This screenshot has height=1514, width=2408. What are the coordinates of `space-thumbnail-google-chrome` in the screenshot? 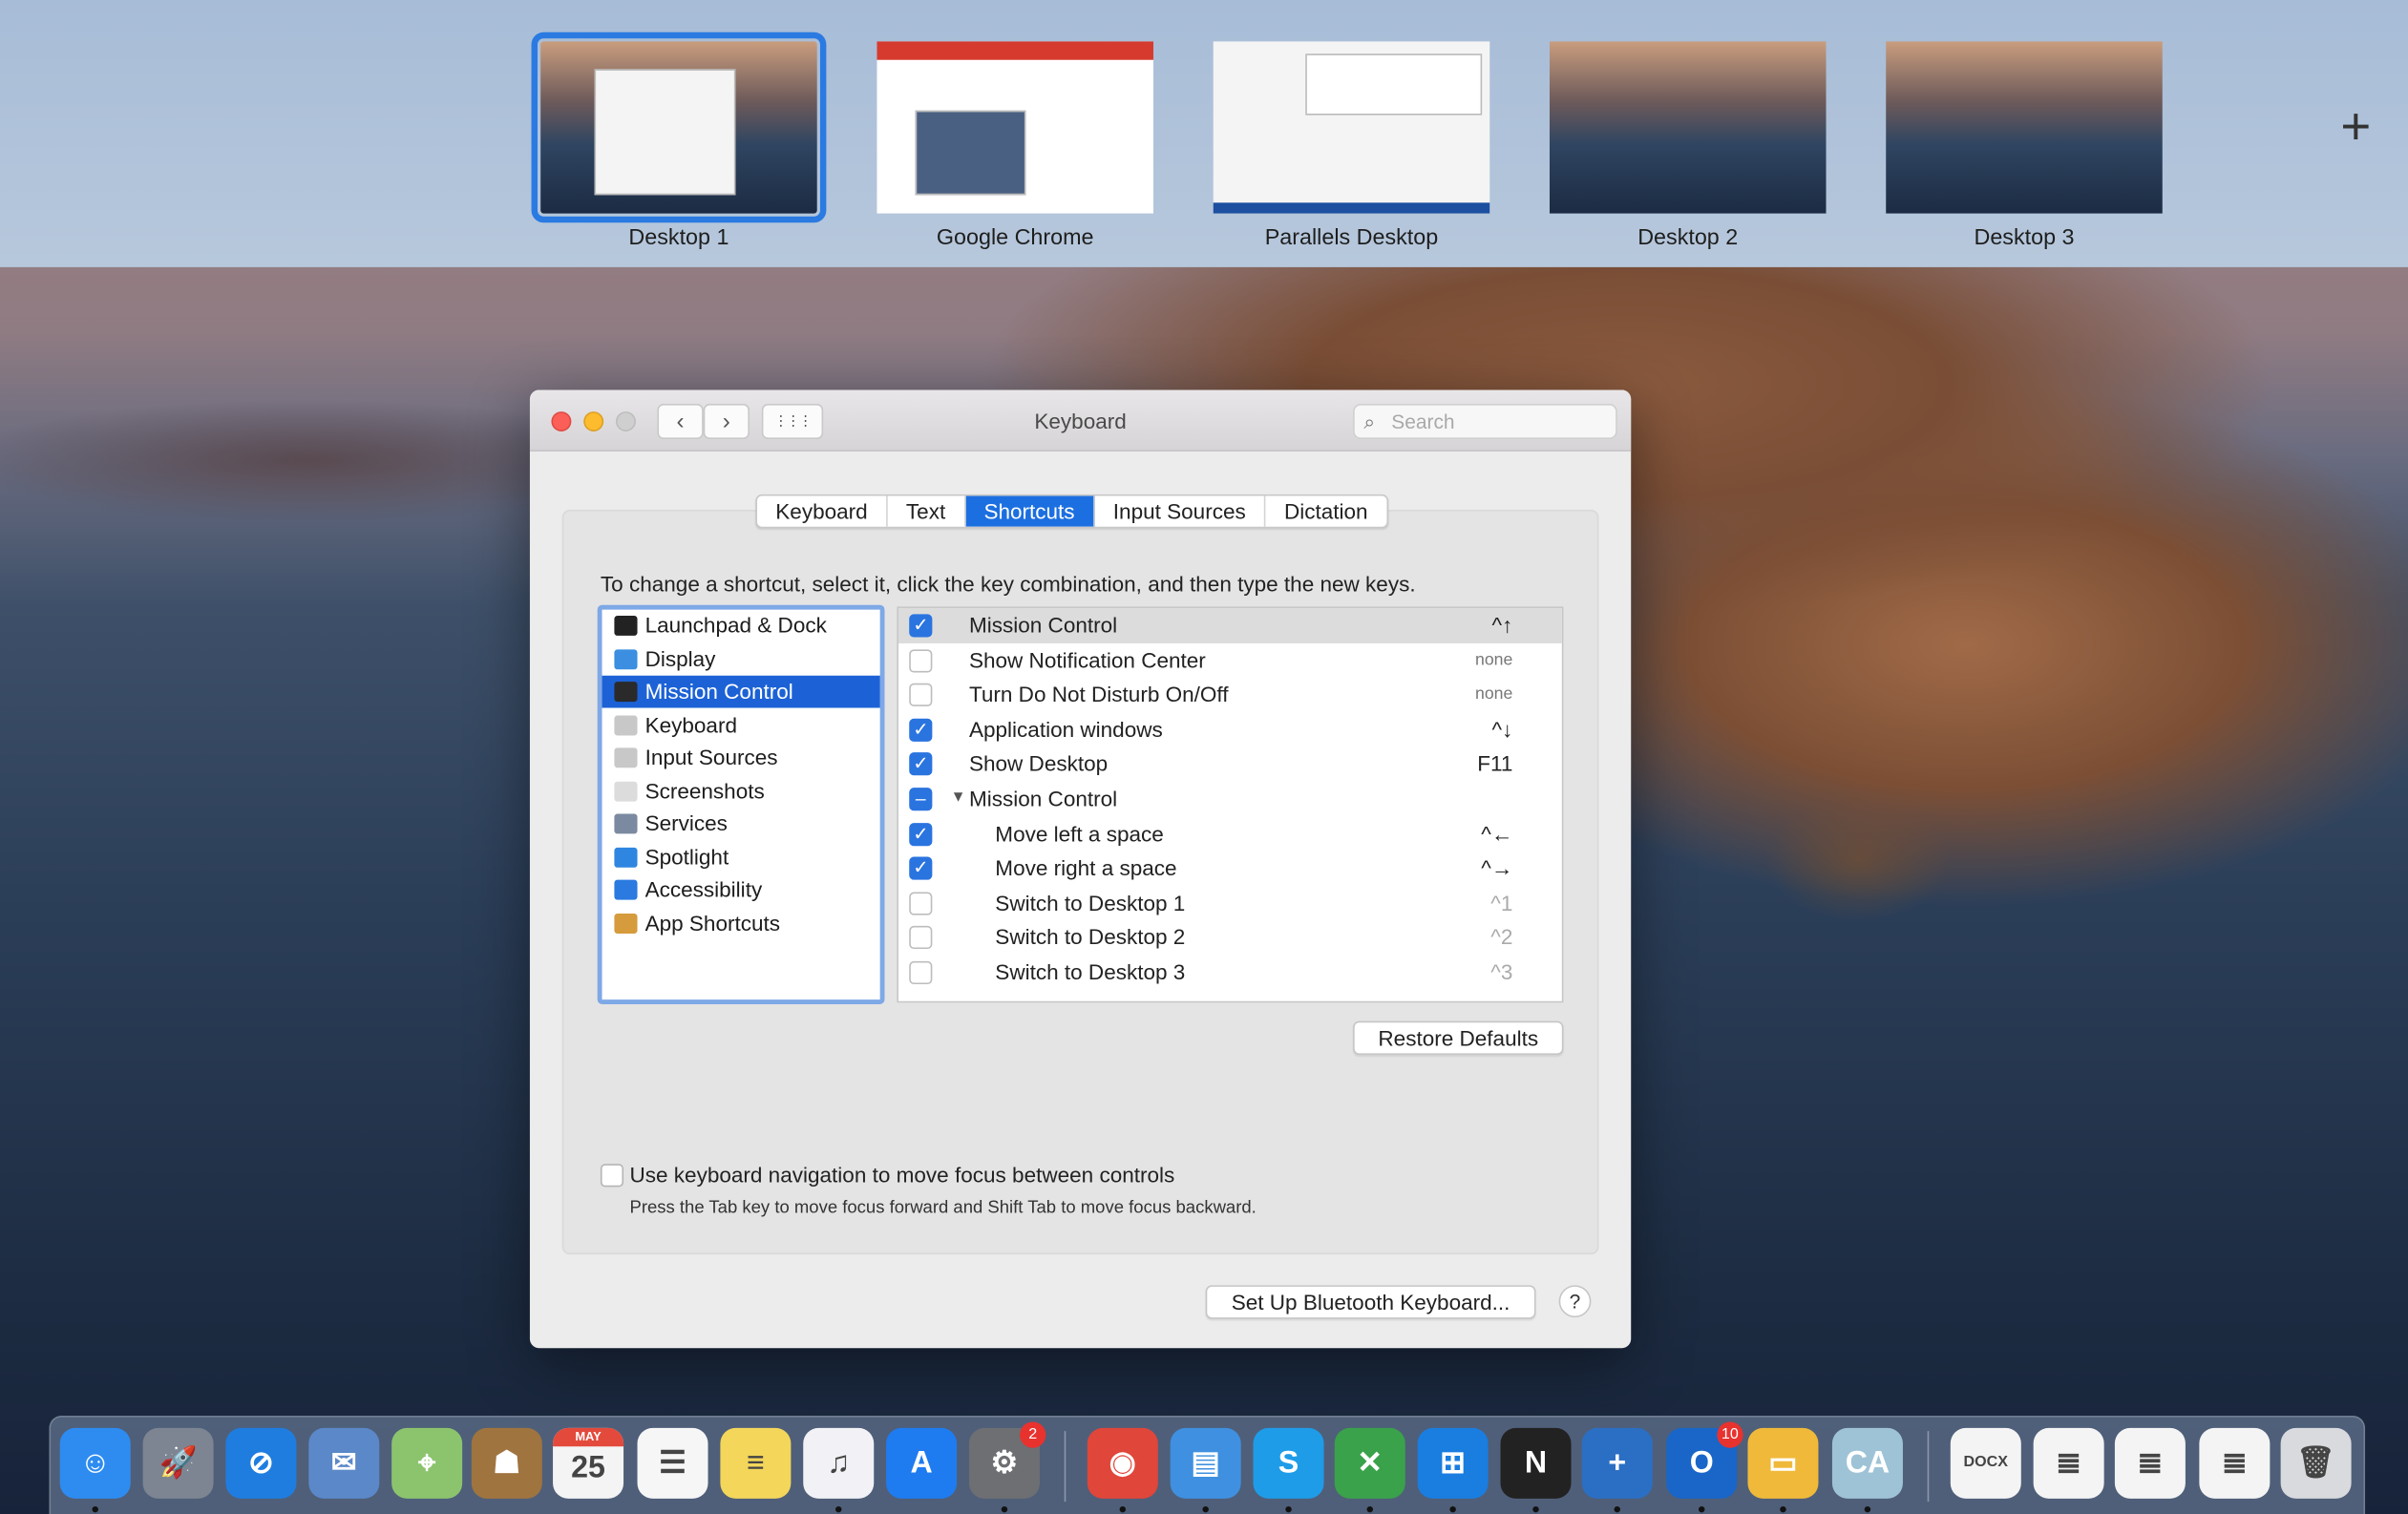 It's located at (1015, 128).